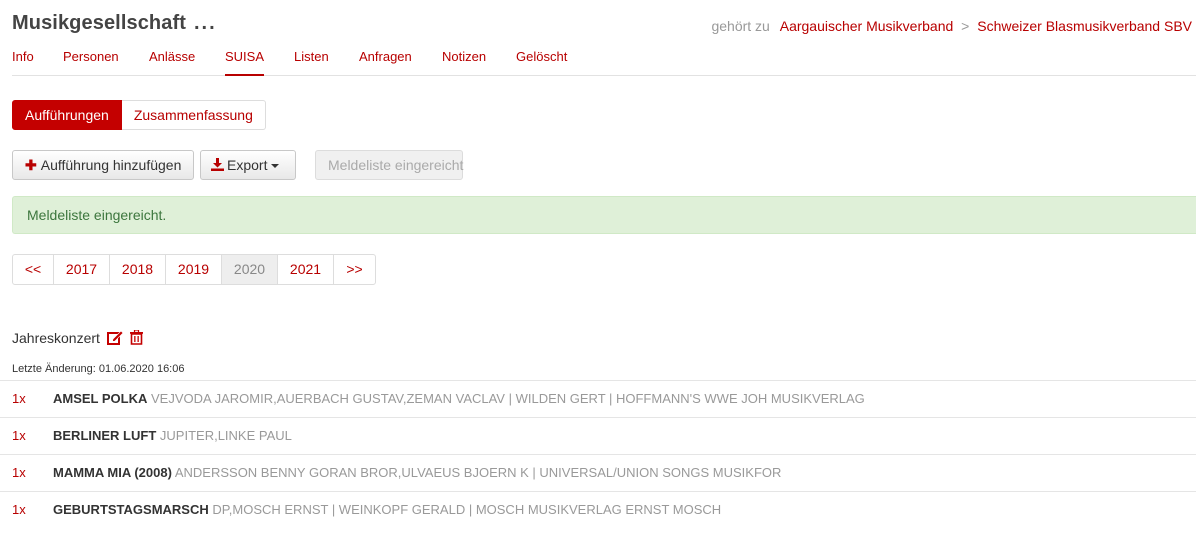 This screenshot has height=535, width=1196. I want to click on submitted-button: Meldeliste eingereicht, so click(389, 165).